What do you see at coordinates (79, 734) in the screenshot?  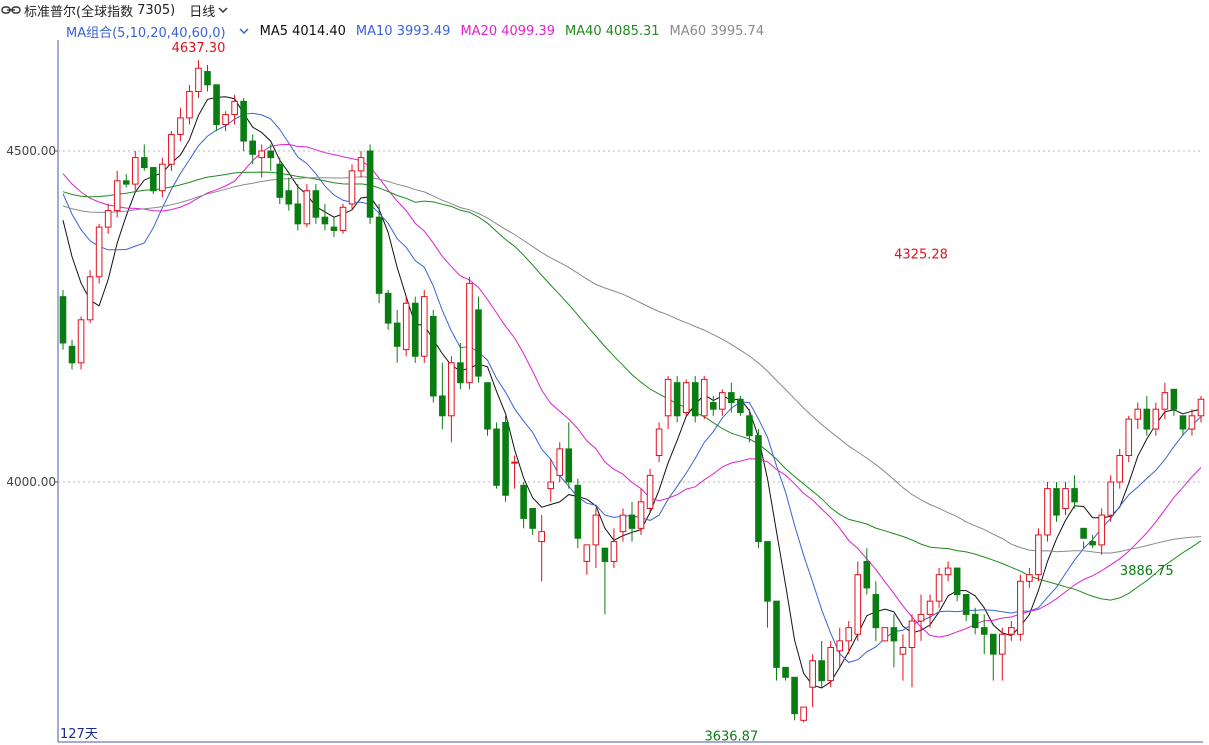 I see `day-count: 127天` at bounding box center [79, 734].